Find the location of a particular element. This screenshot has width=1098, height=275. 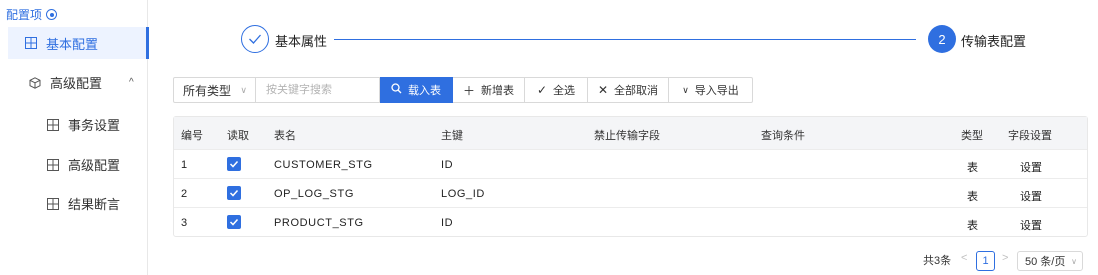

sidebar-item-label: 结果断言 is located at coordinates (94, 204).